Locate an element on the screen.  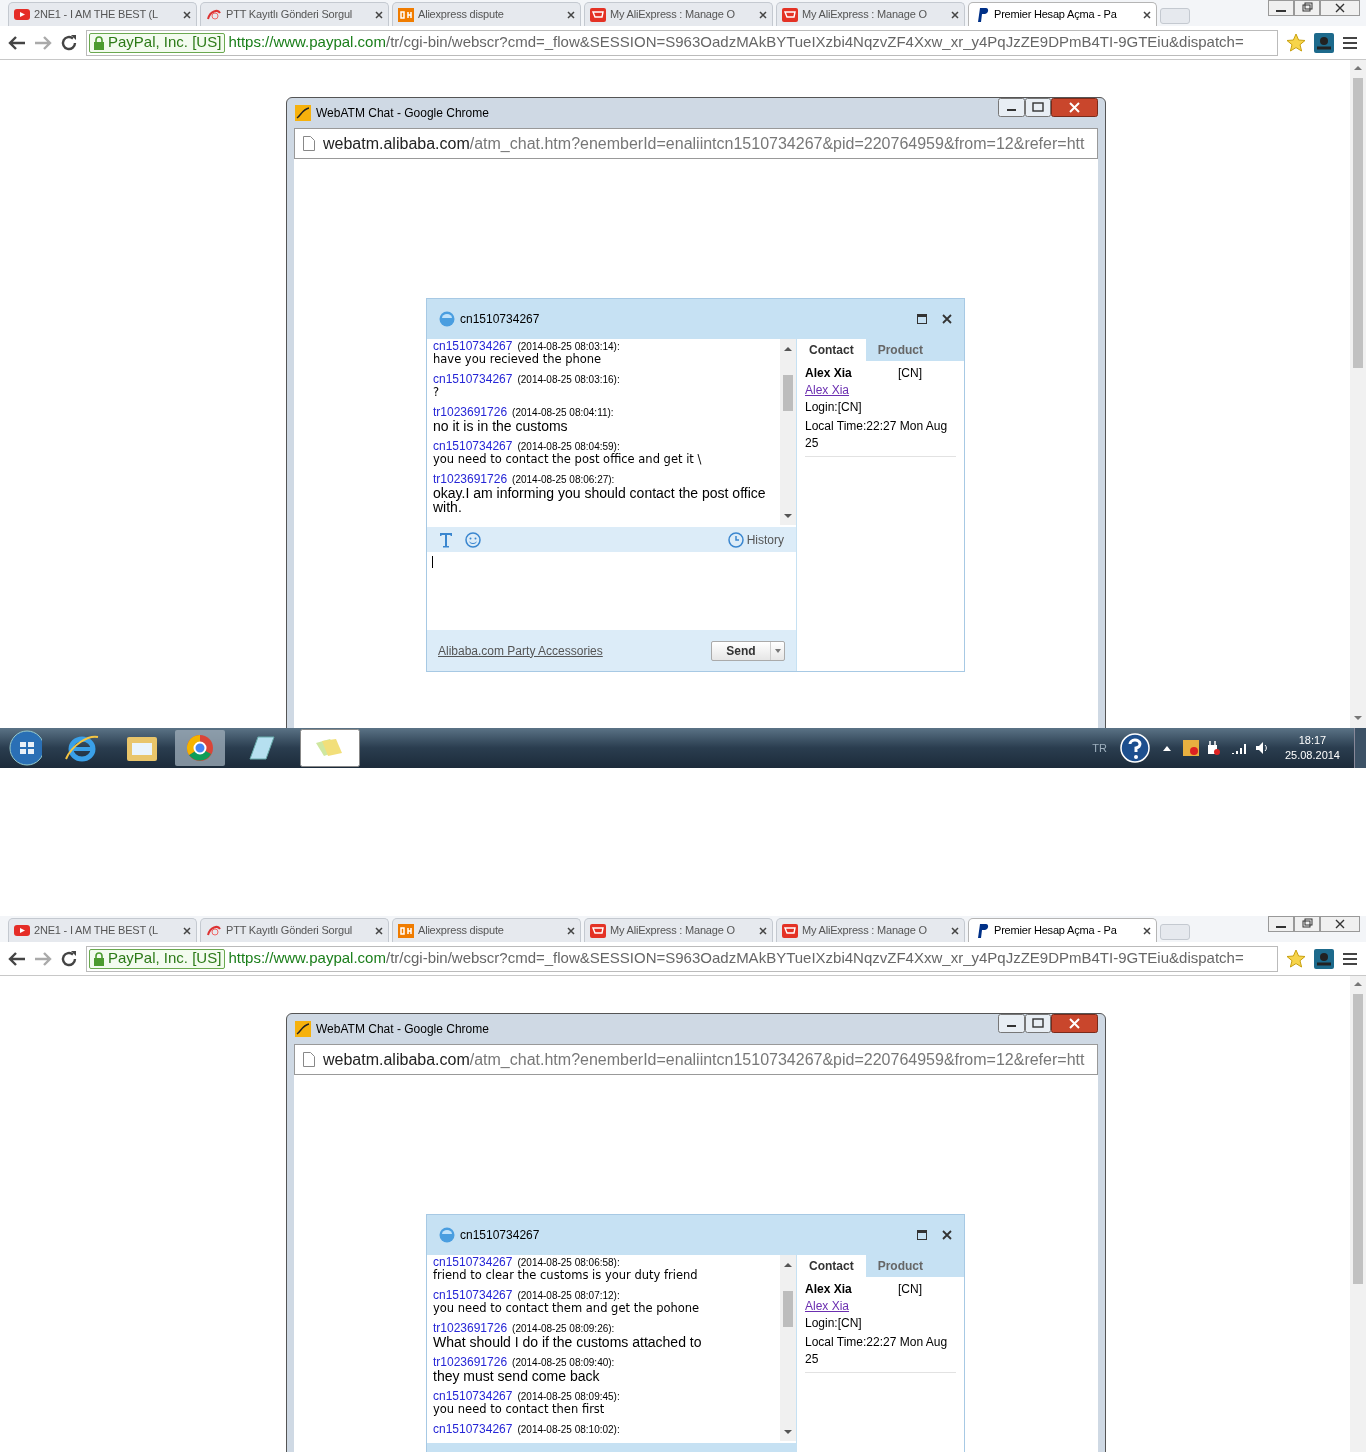
window-button-icon is located at coordinates (330, 748).